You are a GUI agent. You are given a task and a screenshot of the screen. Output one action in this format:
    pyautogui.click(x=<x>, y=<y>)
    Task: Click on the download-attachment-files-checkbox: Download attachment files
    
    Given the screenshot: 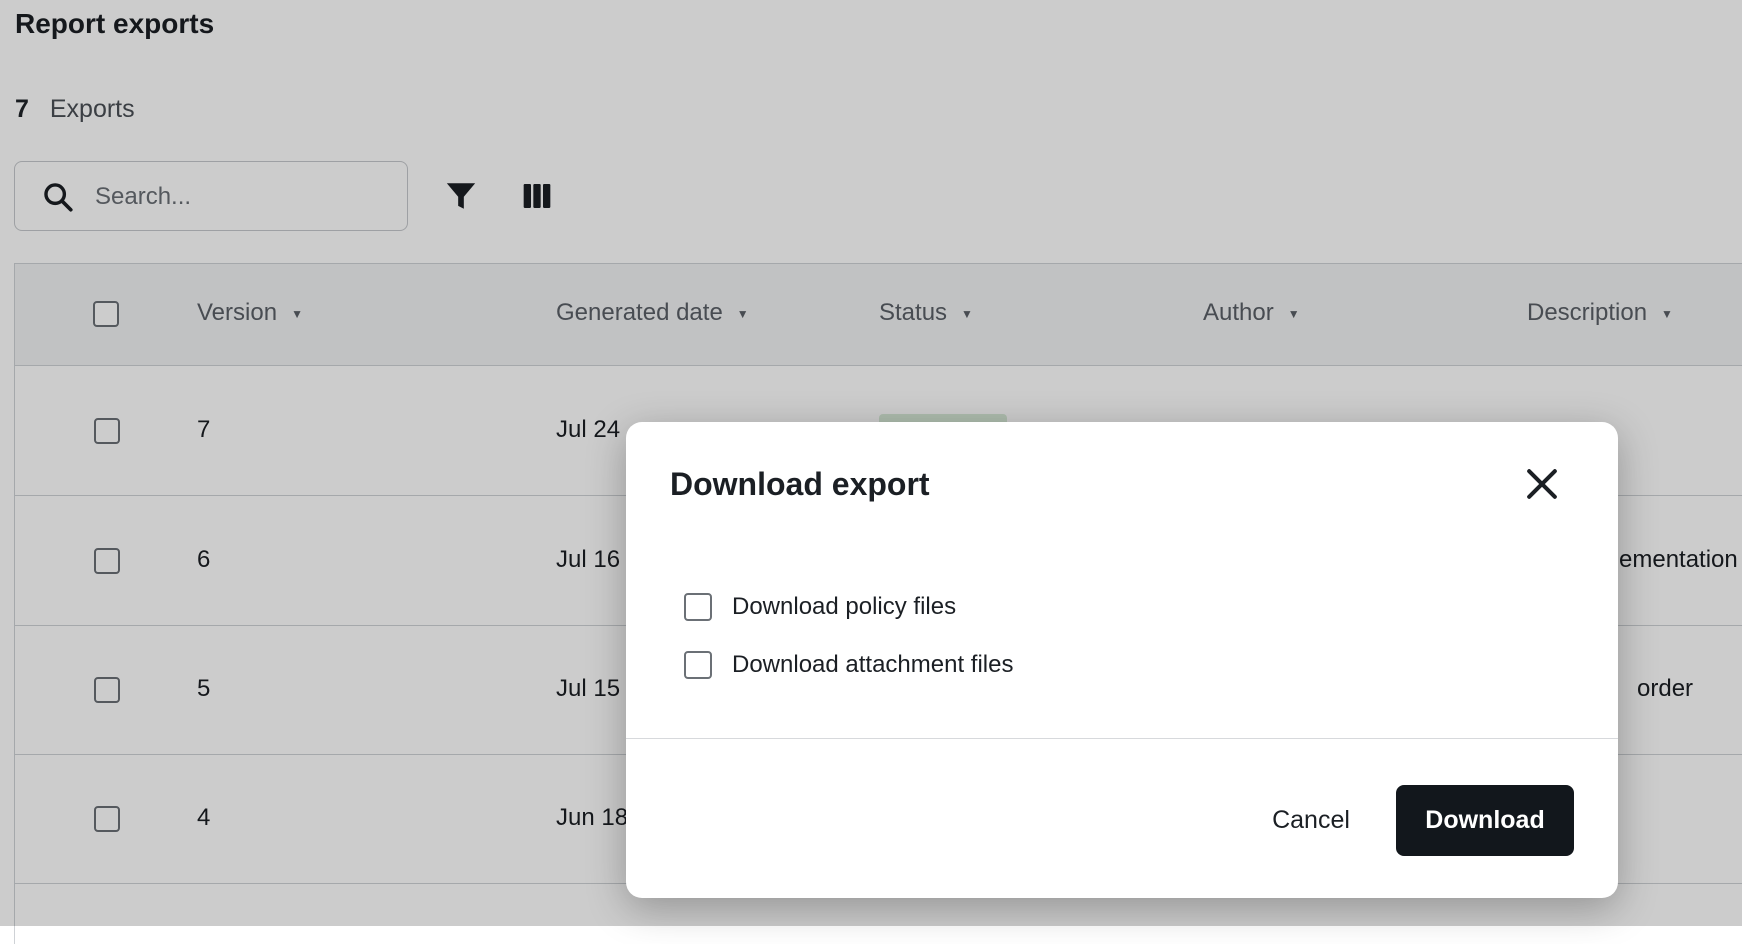 What is the action you would take?
    pyautogui.click(x=848, y=665)
    